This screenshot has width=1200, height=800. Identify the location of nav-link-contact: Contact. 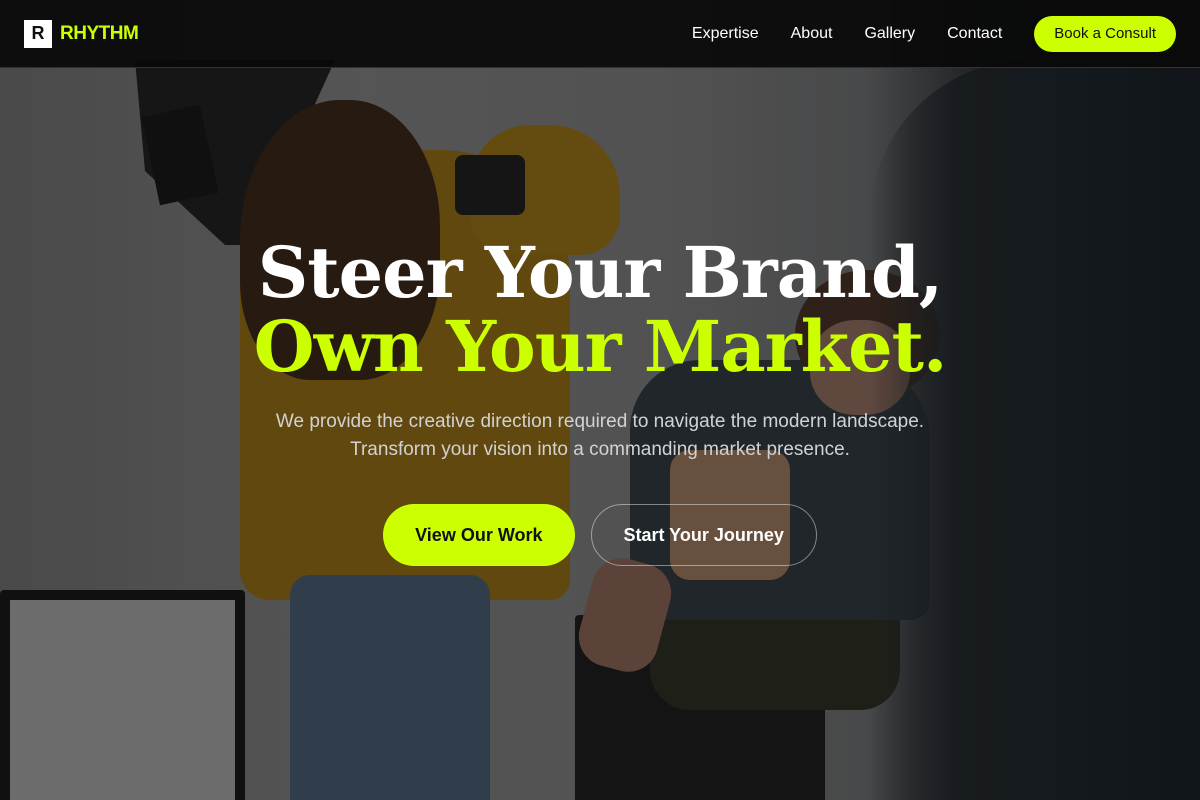
(974, 34).